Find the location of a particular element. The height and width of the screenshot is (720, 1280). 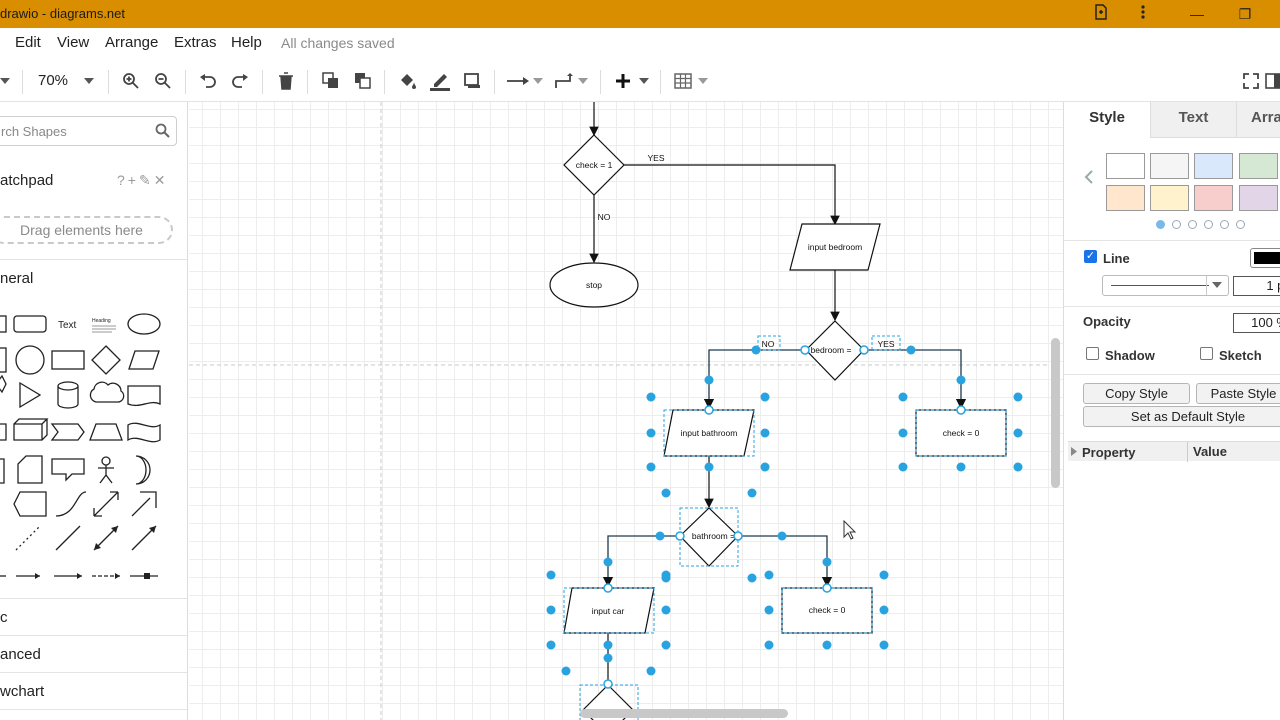

toolbar-divider is located at coordinates (22, 82).